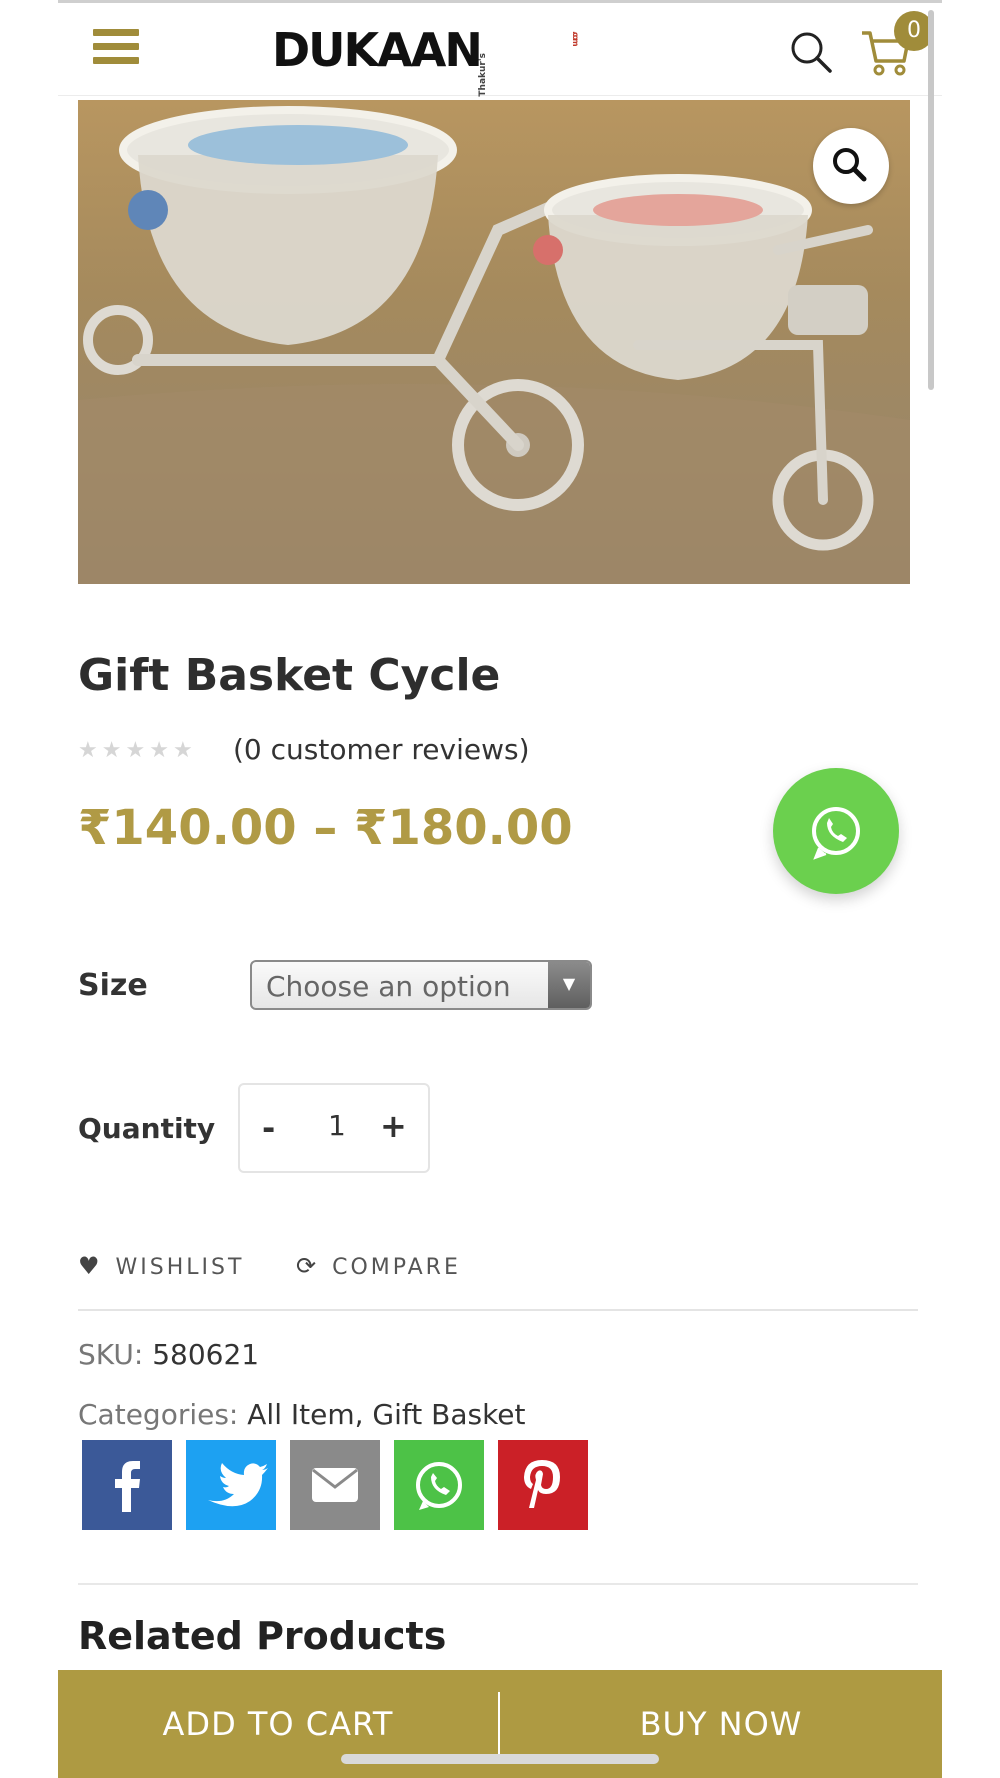  I want to click on product-title: Gift Basket Cycle, so click(289, 675).